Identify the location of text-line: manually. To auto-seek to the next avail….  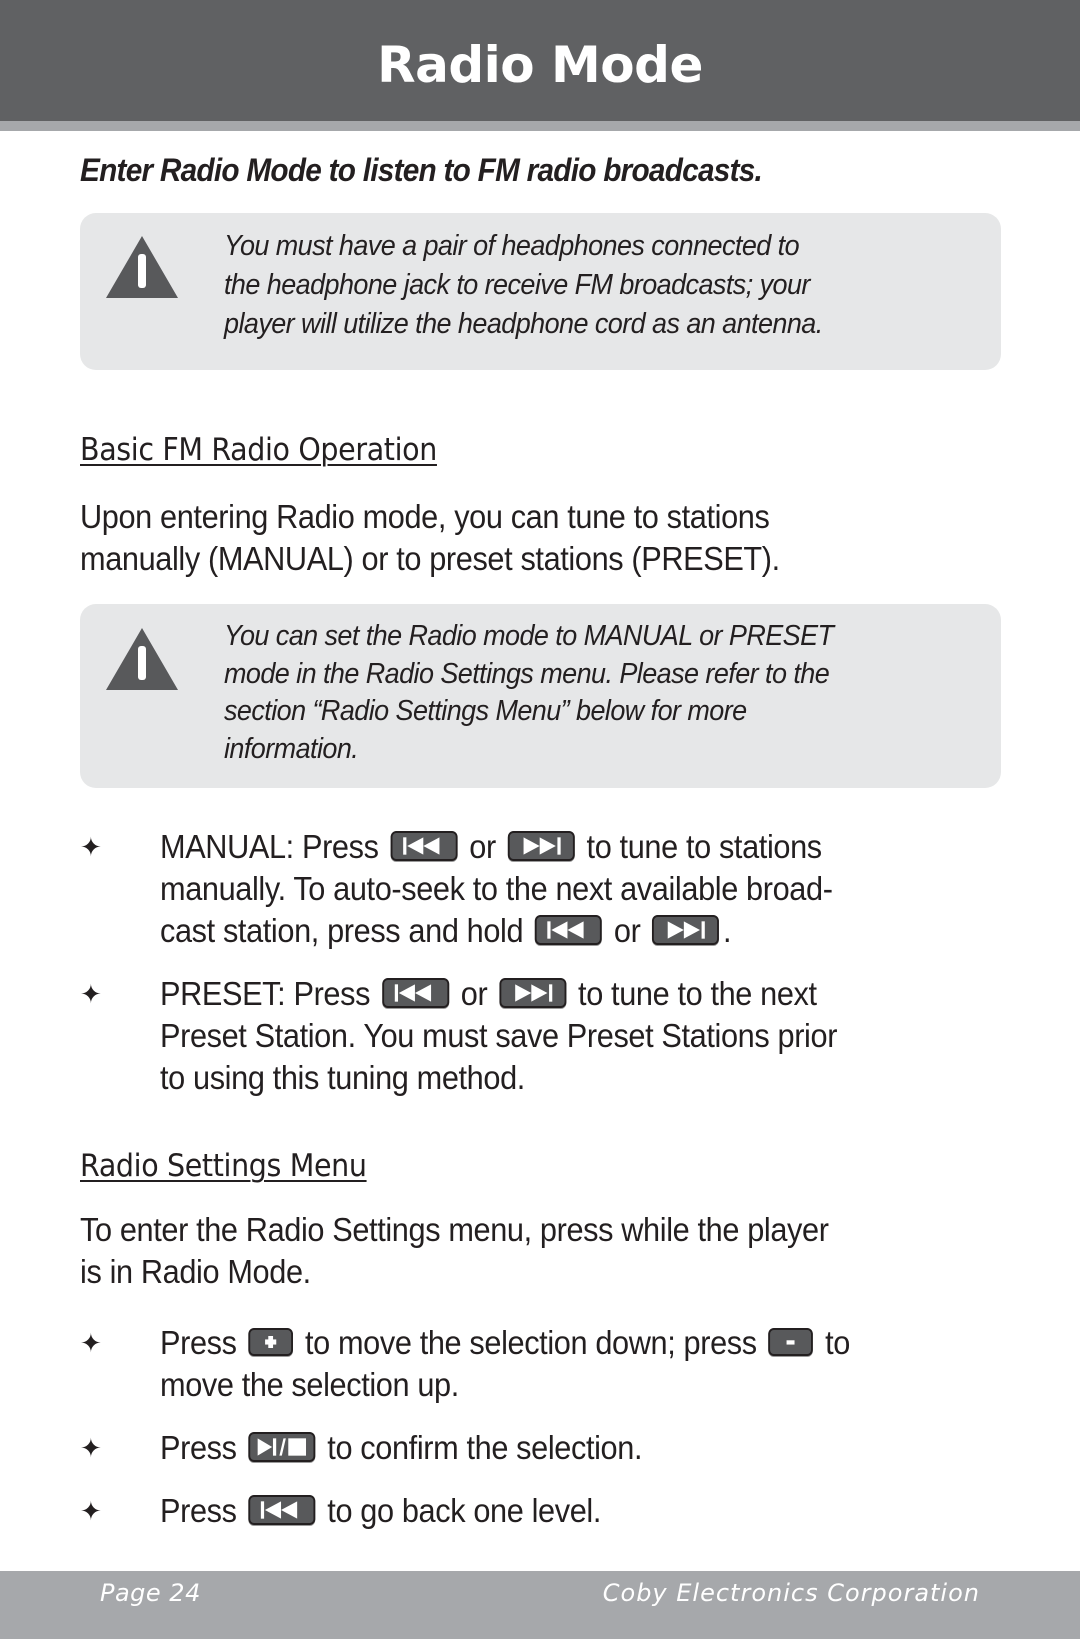
(496, 888).